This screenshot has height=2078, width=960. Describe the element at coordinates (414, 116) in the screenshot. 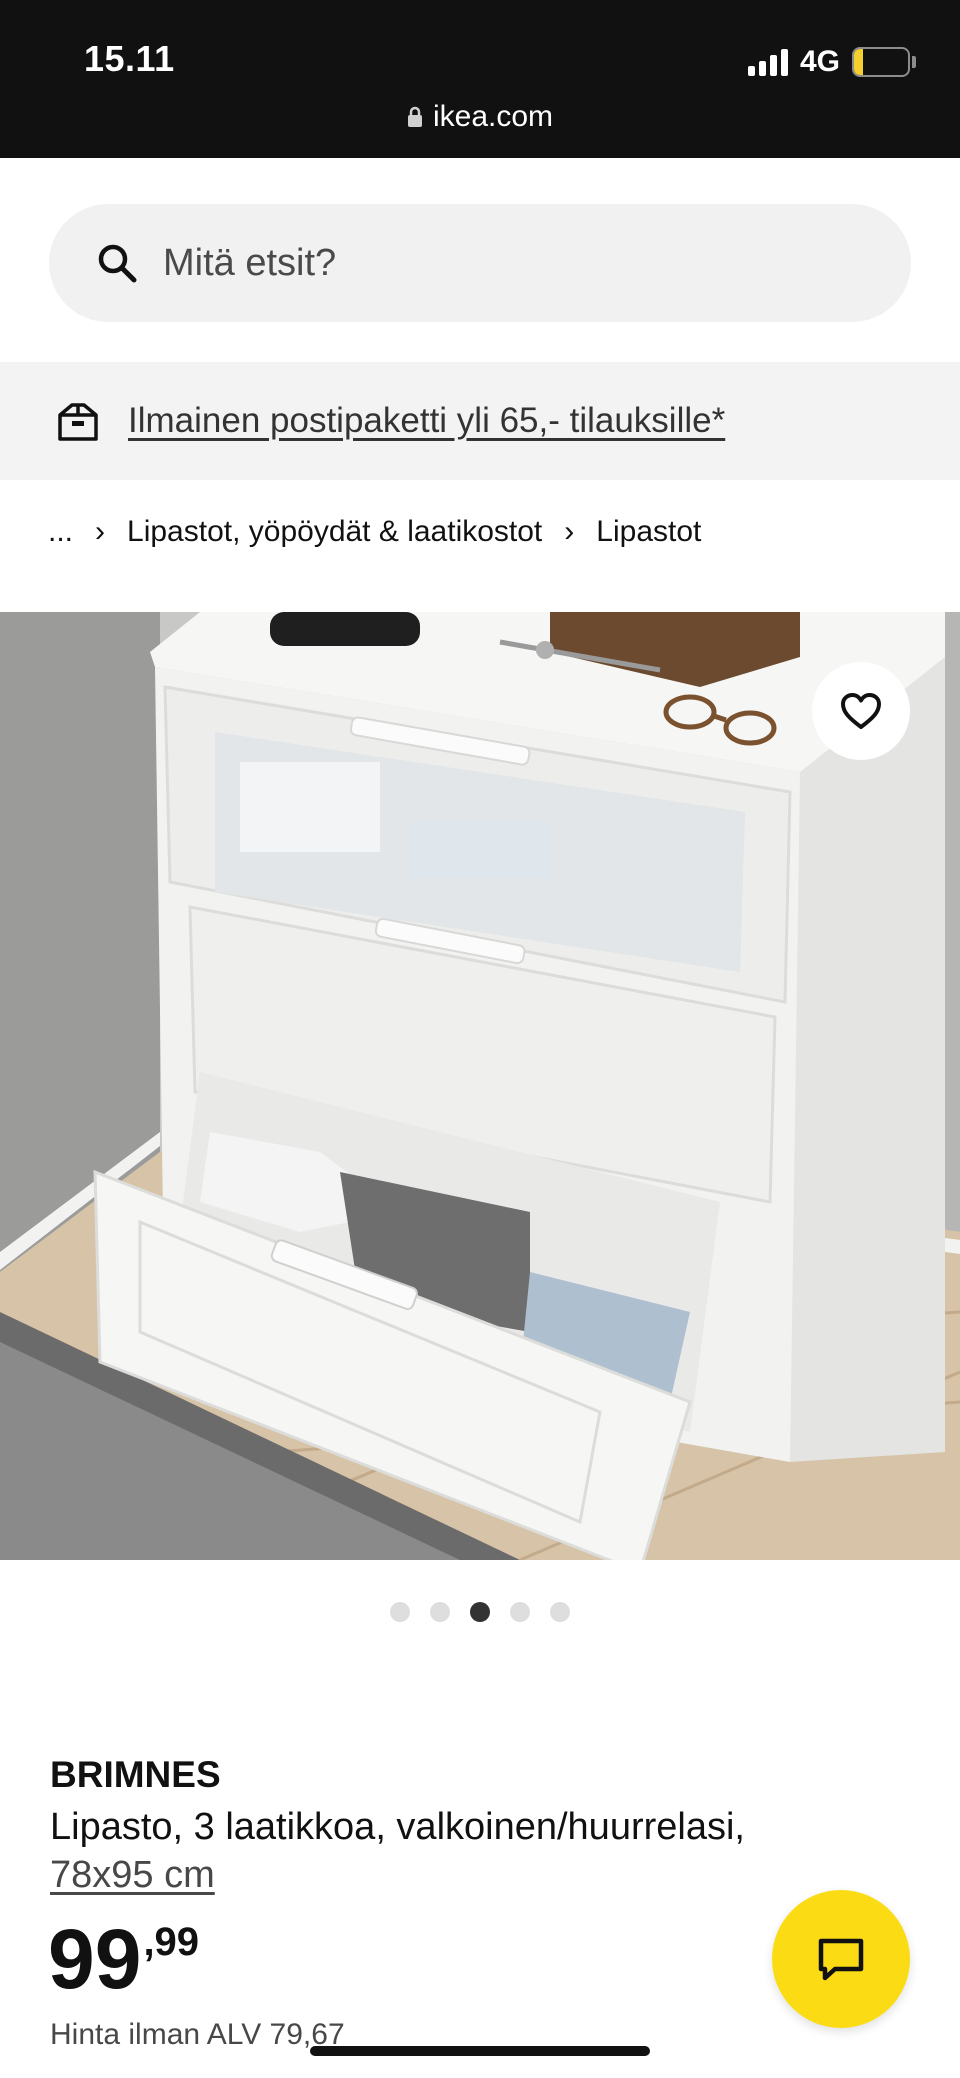

I see `lock-icon` at that location.